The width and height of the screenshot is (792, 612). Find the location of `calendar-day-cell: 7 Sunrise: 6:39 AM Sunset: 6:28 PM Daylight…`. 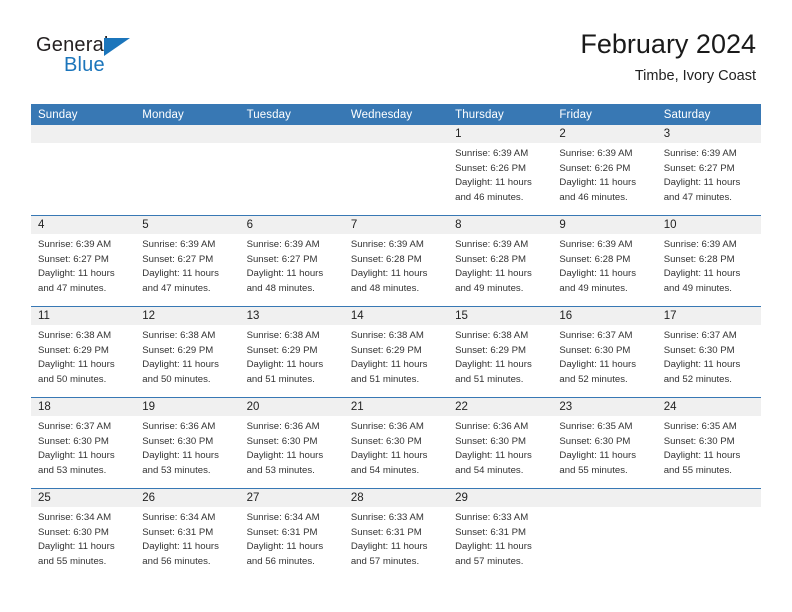

calendar-day-cell: 7 Sunrise: 6:39 AM Sunset: 6:28 PM Daylight… is located at coordinates (396, 261).